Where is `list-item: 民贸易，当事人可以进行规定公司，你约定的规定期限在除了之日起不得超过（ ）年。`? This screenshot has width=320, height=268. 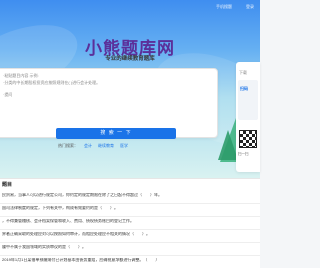 list-item: 民贸易，当事人可以进行规定公司，你约定的规定期限在除了之日起不得超过（ ）年。 is located at coordinates (130, 195).